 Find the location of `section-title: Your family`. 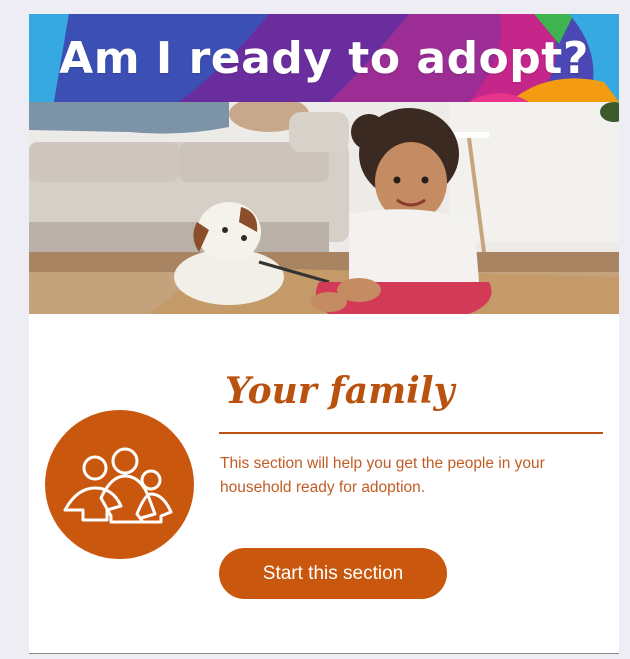

section-title: Your family is located at coordinates (340, 391).